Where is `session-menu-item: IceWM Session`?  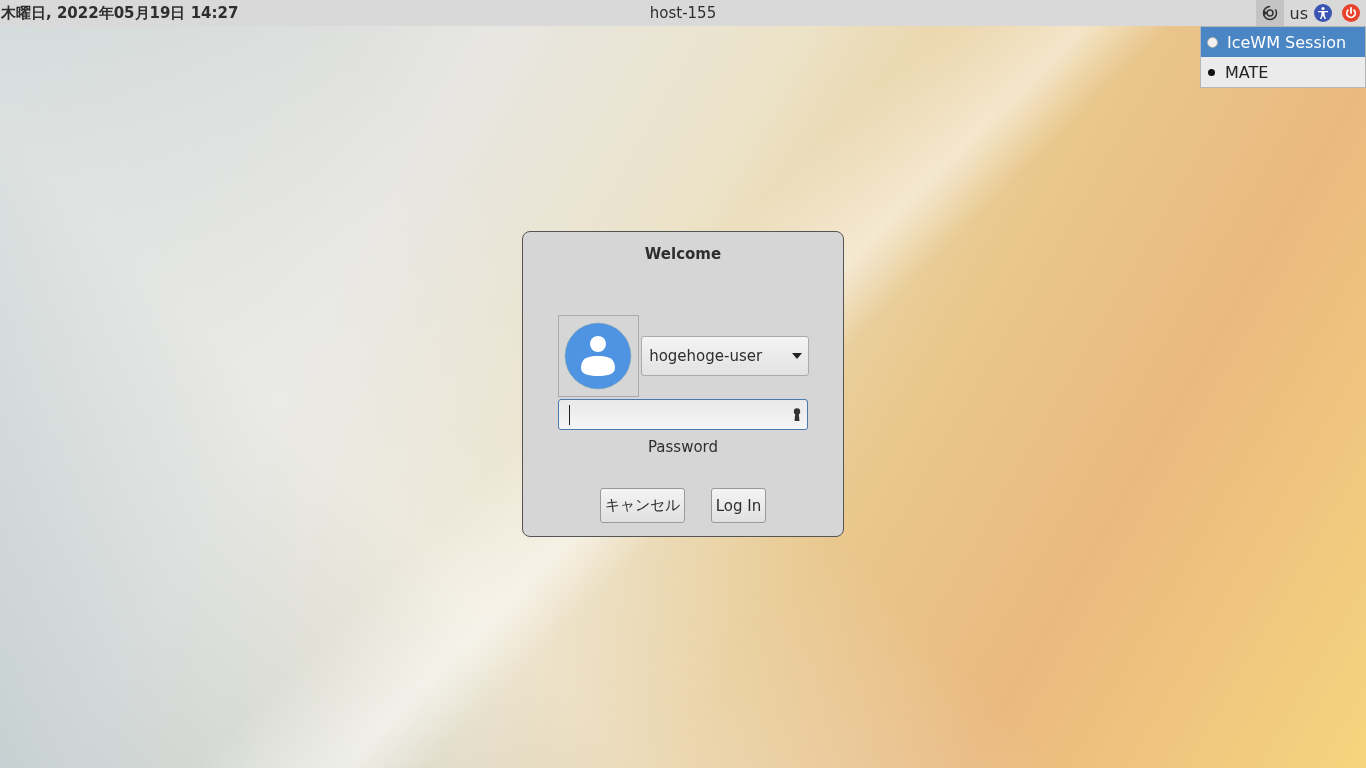
session-menu-item: IceWM Session is located at coordinates (1283, 42).